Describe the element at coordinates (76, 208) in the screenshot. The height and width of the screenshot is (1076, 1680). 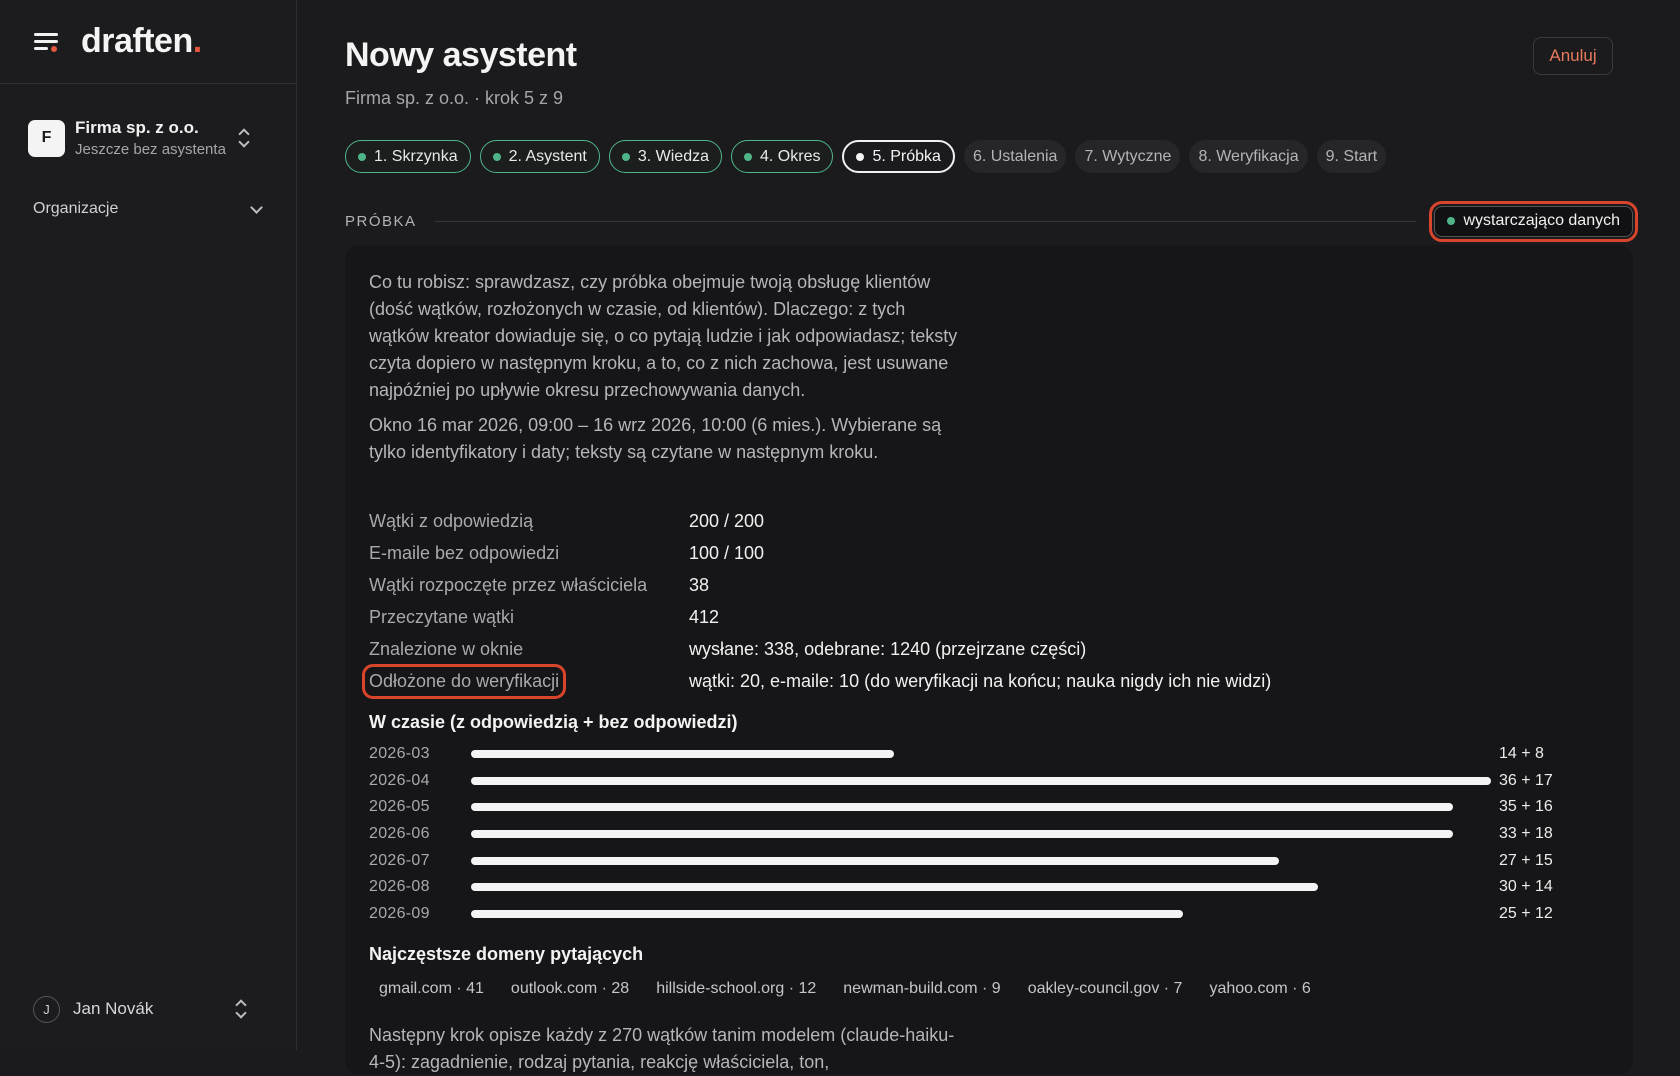
I see `organizations-label: Organizacje` at that location.